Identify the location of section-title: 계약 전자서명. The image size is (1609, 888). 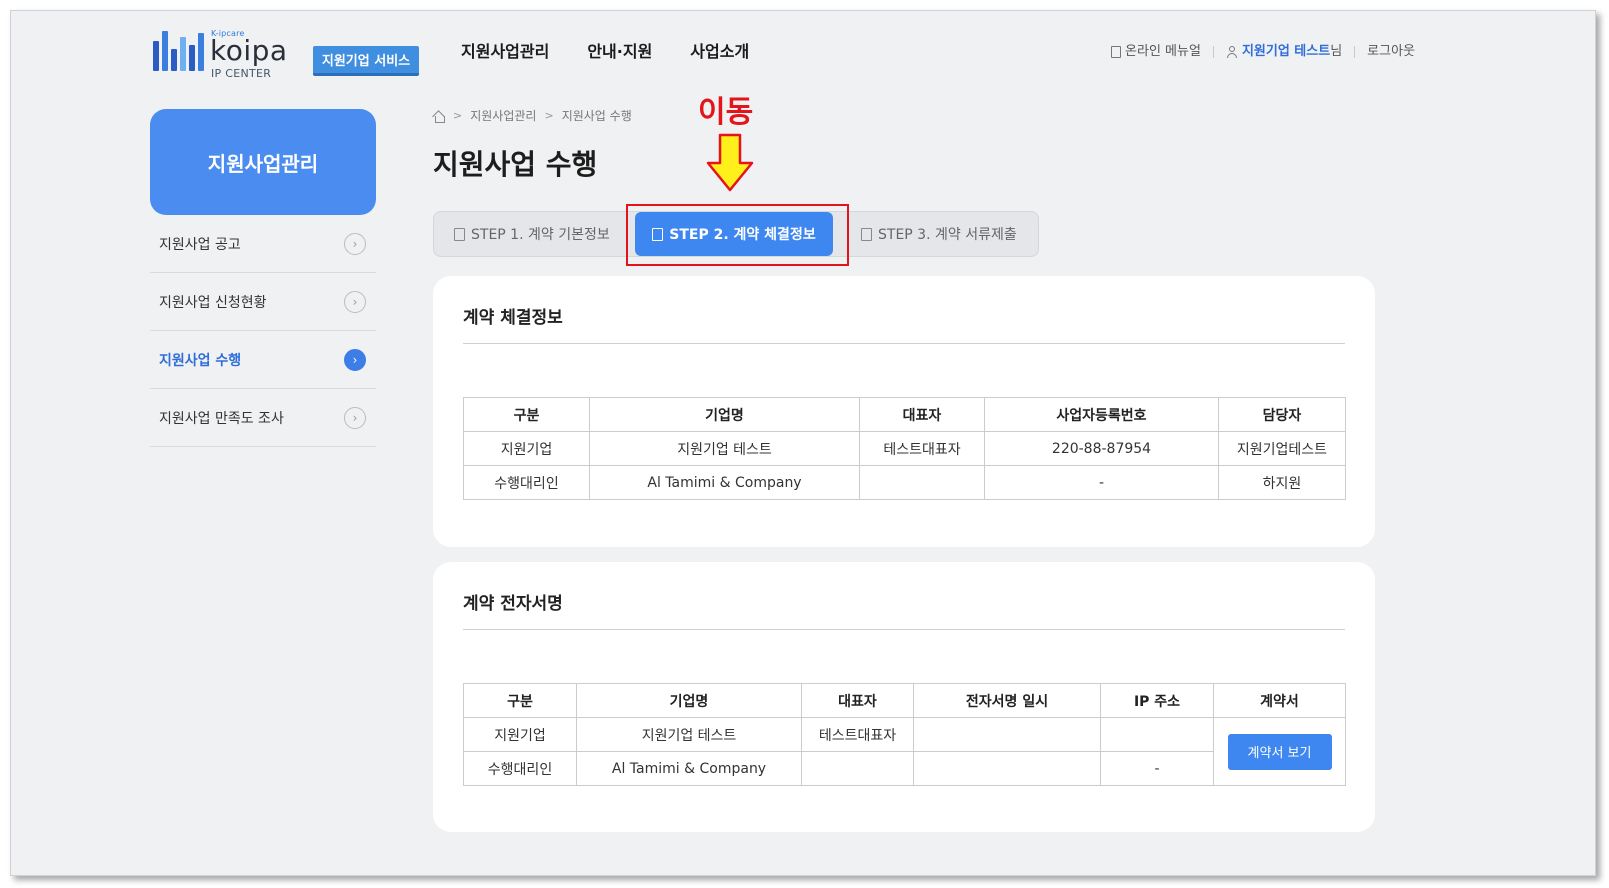
(513, 604).